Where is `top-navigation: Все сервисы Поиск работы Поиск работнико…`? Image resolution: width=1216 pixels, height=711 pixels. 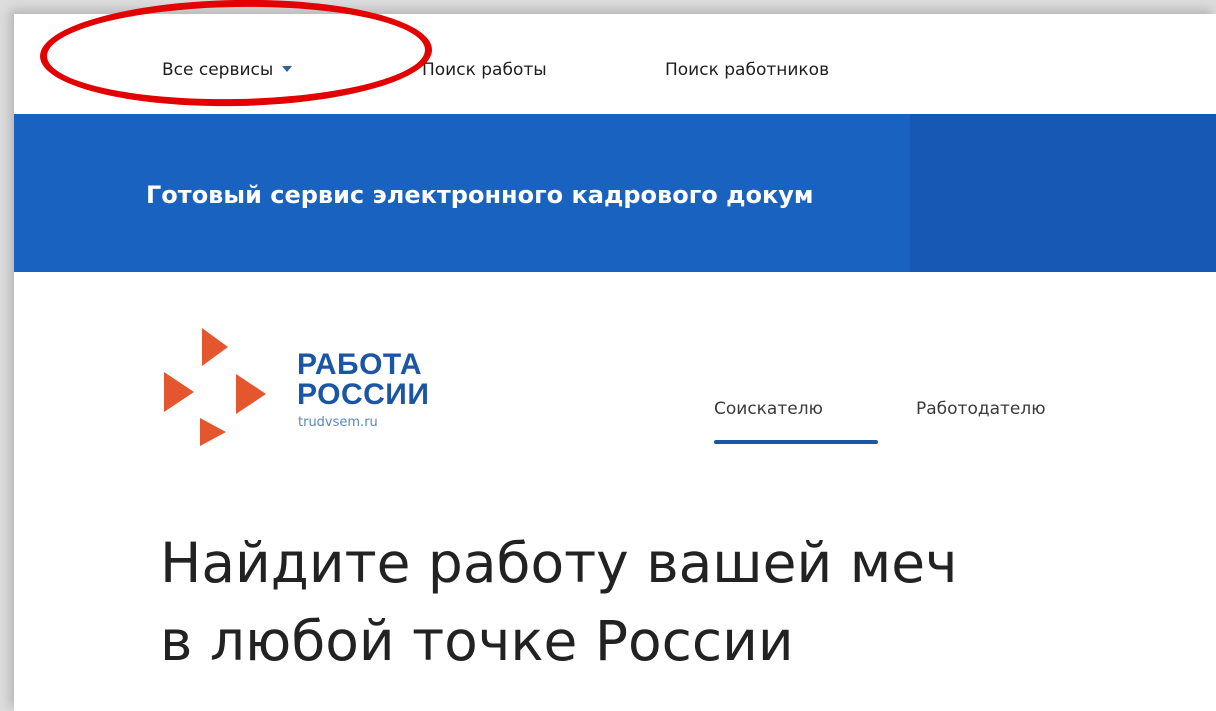
top-navigation: Все сервисы Поиск работы Поиск работнико… is located at coordinates (615, 64).